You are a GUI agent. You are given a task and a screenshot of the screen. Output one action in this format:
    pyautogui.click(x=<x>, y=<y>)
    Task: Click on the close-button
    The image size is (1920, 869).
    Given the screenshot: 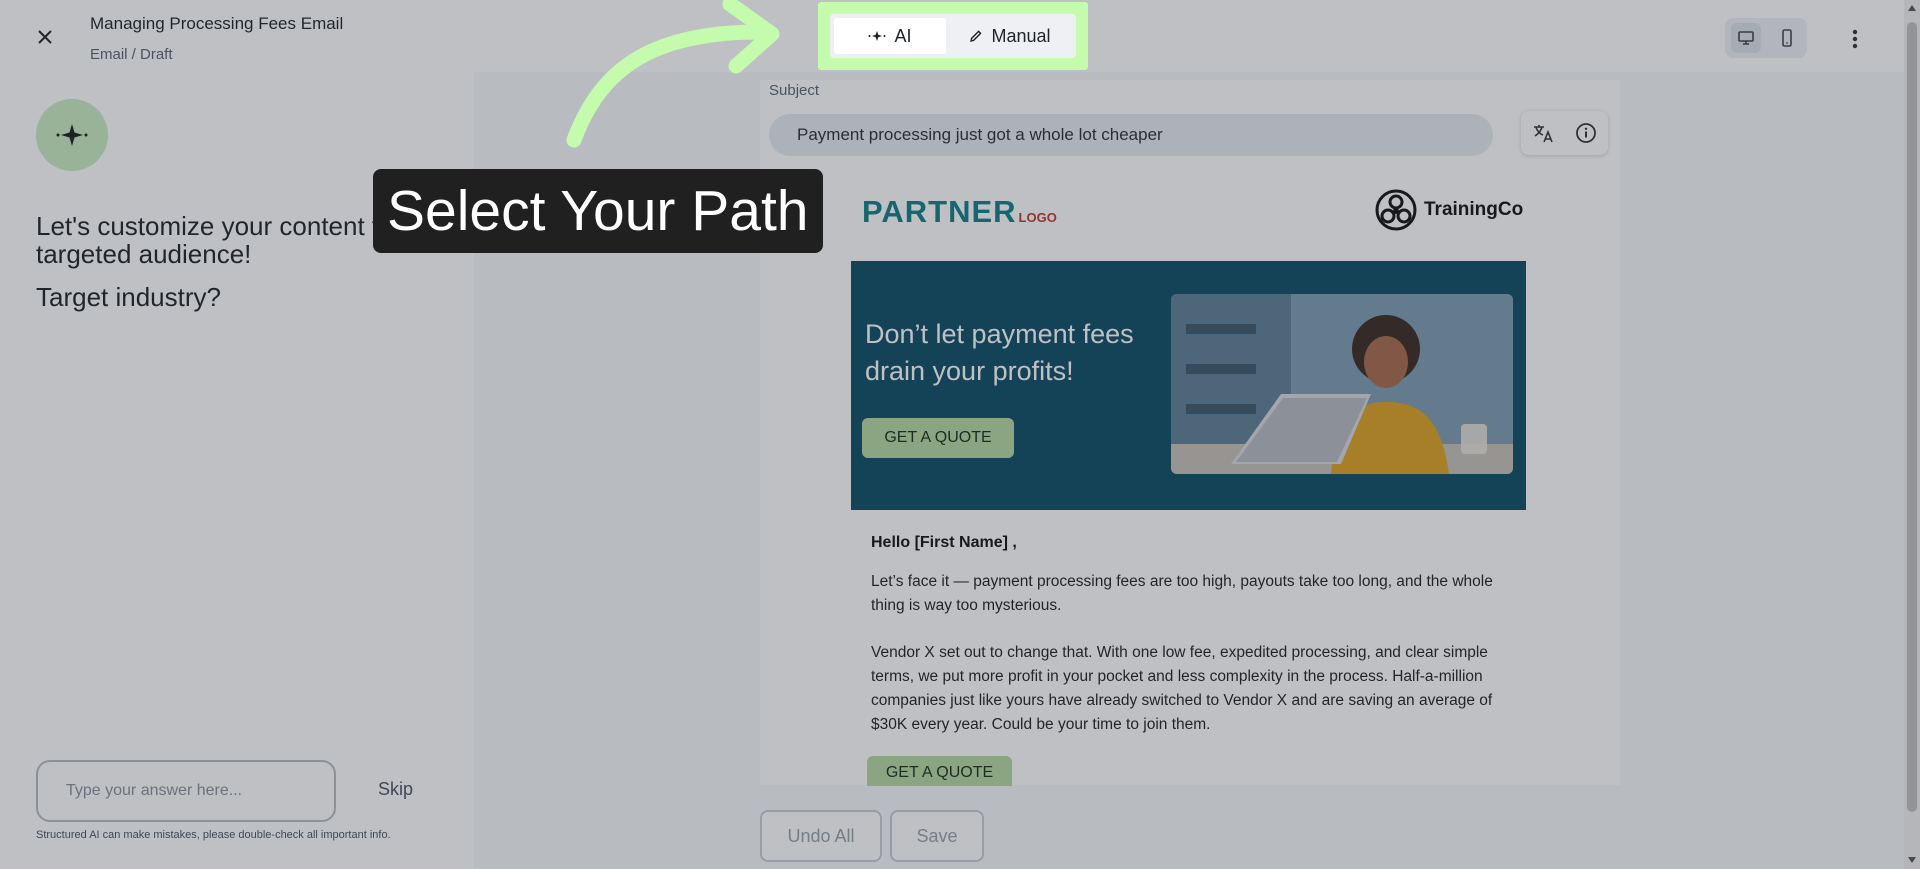 What is the action you would take?
    pyautogui.click(x=45, y=37)
    